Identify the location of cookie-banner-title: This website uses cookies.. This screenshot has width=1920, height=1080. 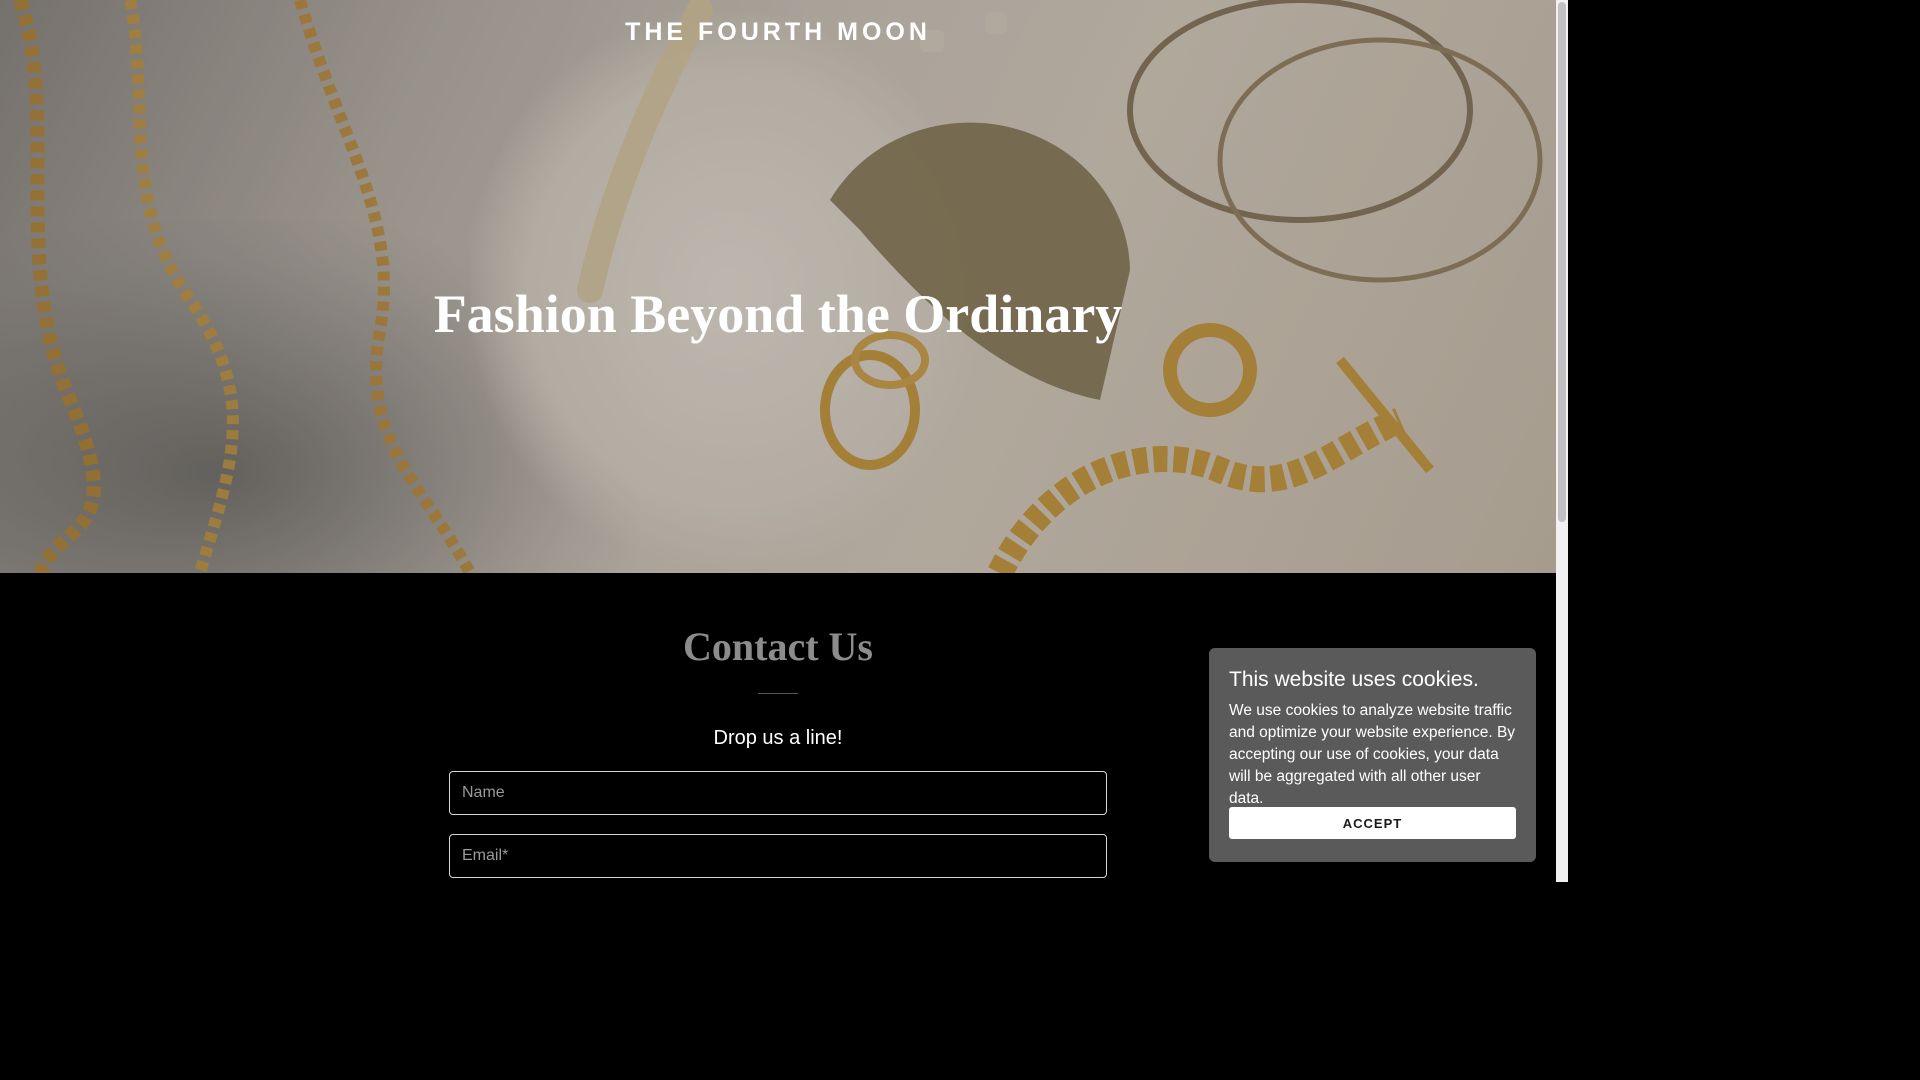
(1354, 679).